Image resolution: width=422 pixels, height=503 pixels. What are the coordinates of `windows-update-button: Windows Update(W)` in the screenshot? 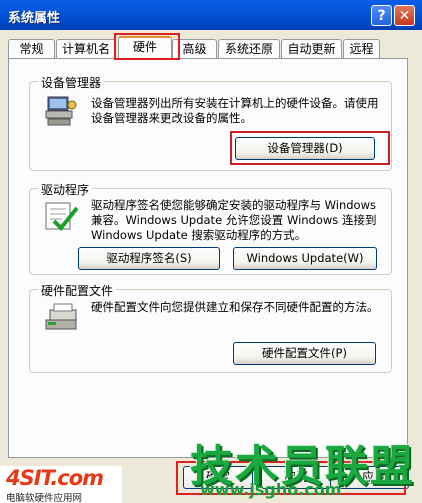 It's located at (305, 258).